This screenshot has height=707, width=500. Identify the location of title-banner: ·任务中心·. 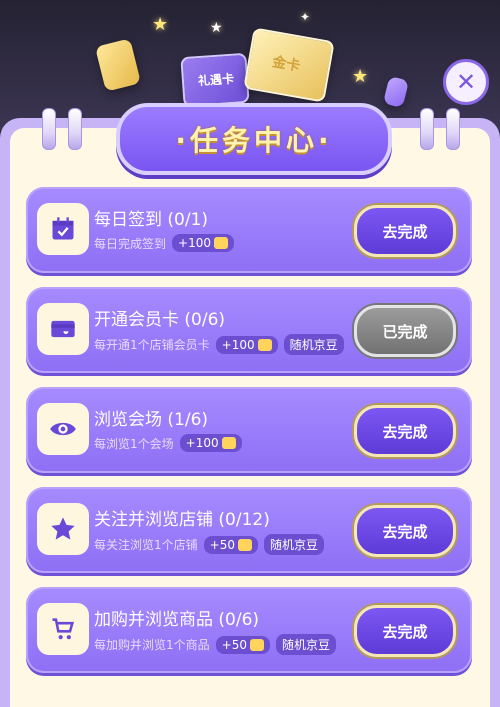
(254, 139).